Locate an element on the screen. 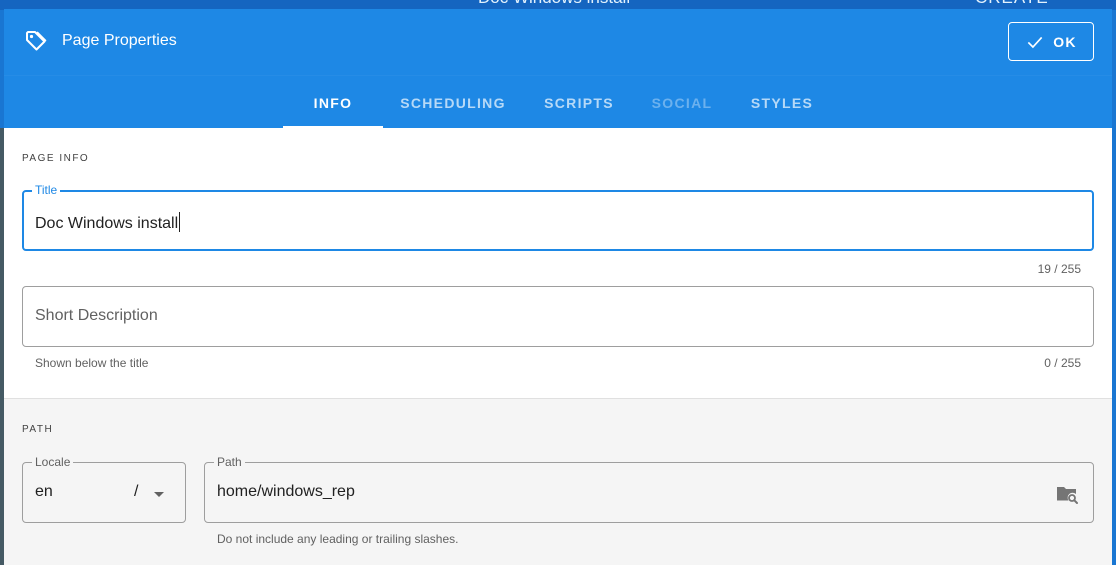 The image size is (1116, 565). locale-field-label: Locale is located at coordinates (53, 462).